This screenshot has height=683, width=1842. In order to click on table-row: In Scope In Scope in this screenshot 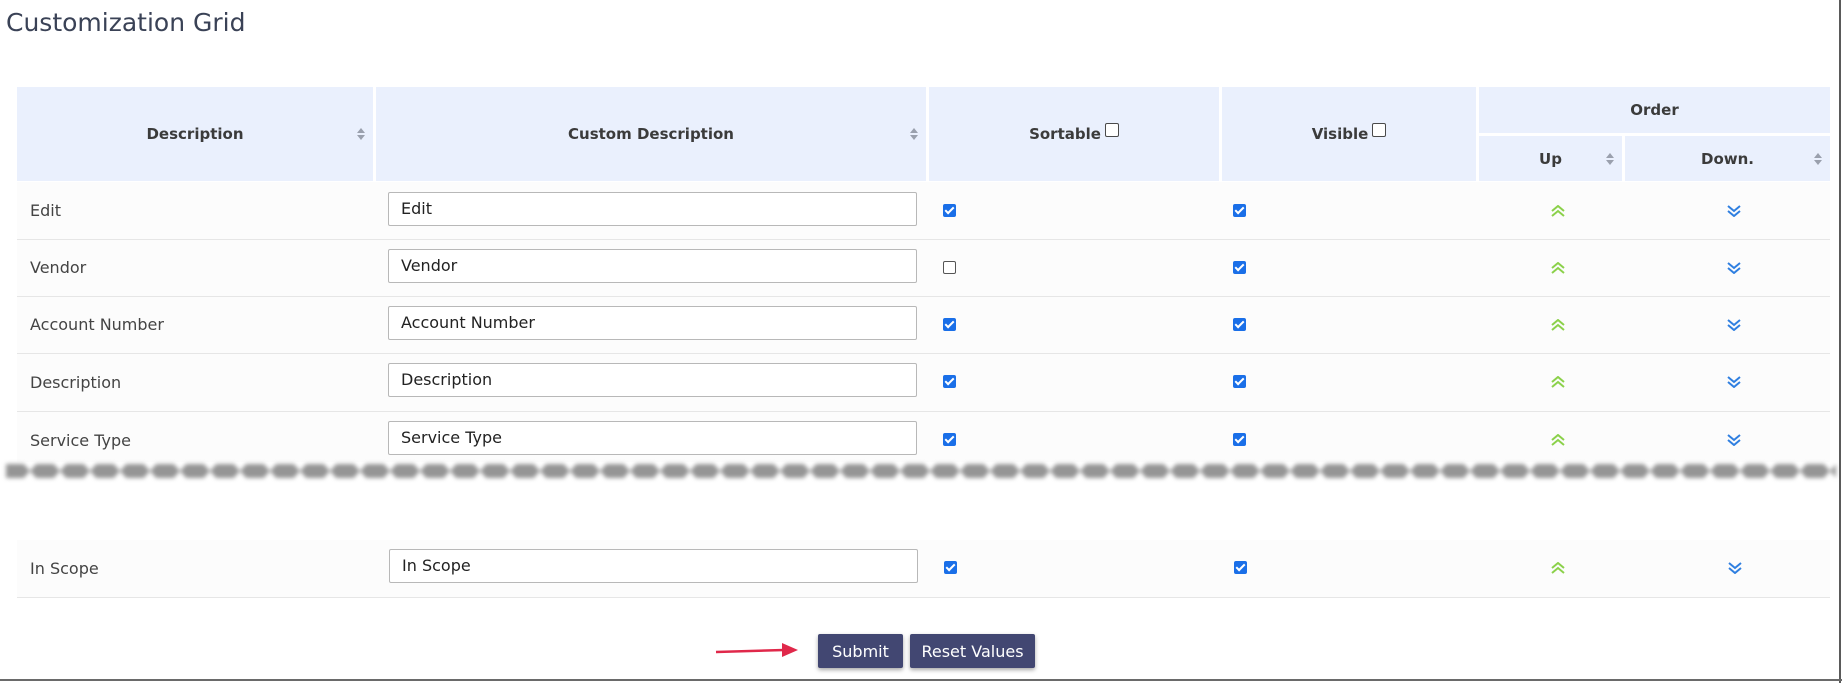, I will do `click(923, 569)`.